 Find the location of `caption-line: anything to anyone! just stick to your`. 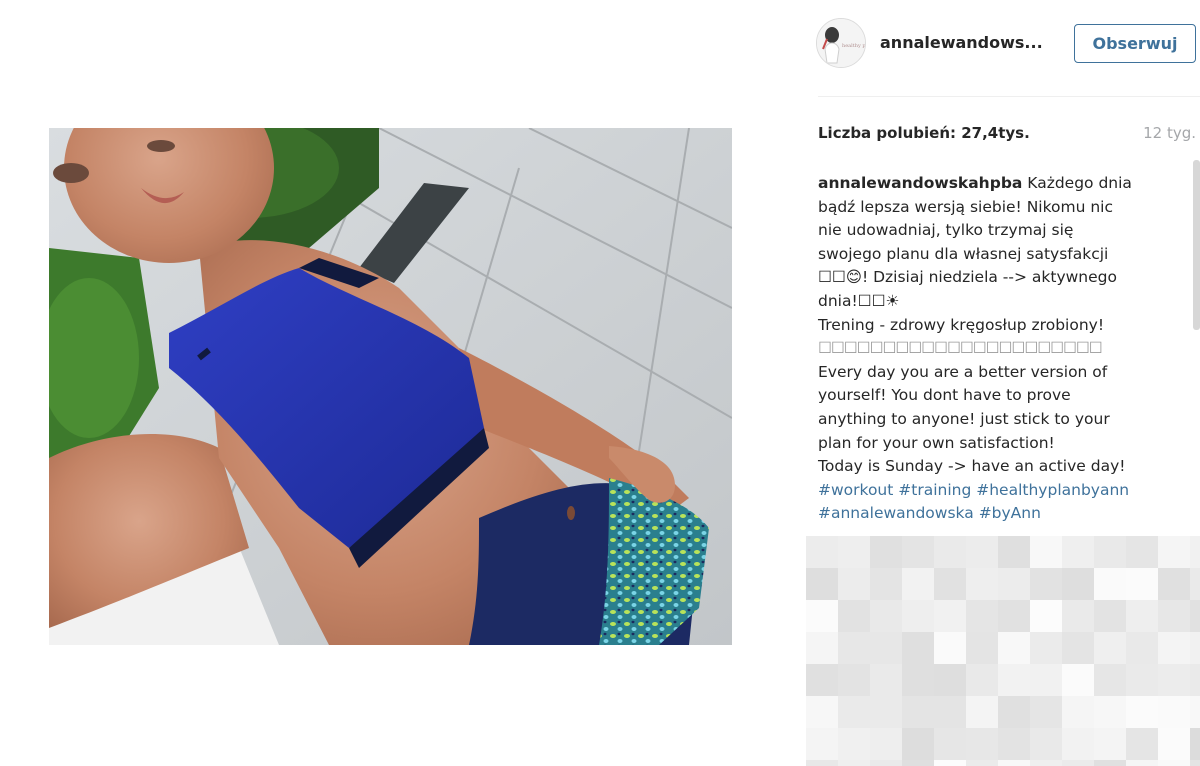

caption-line: anything to anyone! just stick to your is located at coordinates (964, 418).